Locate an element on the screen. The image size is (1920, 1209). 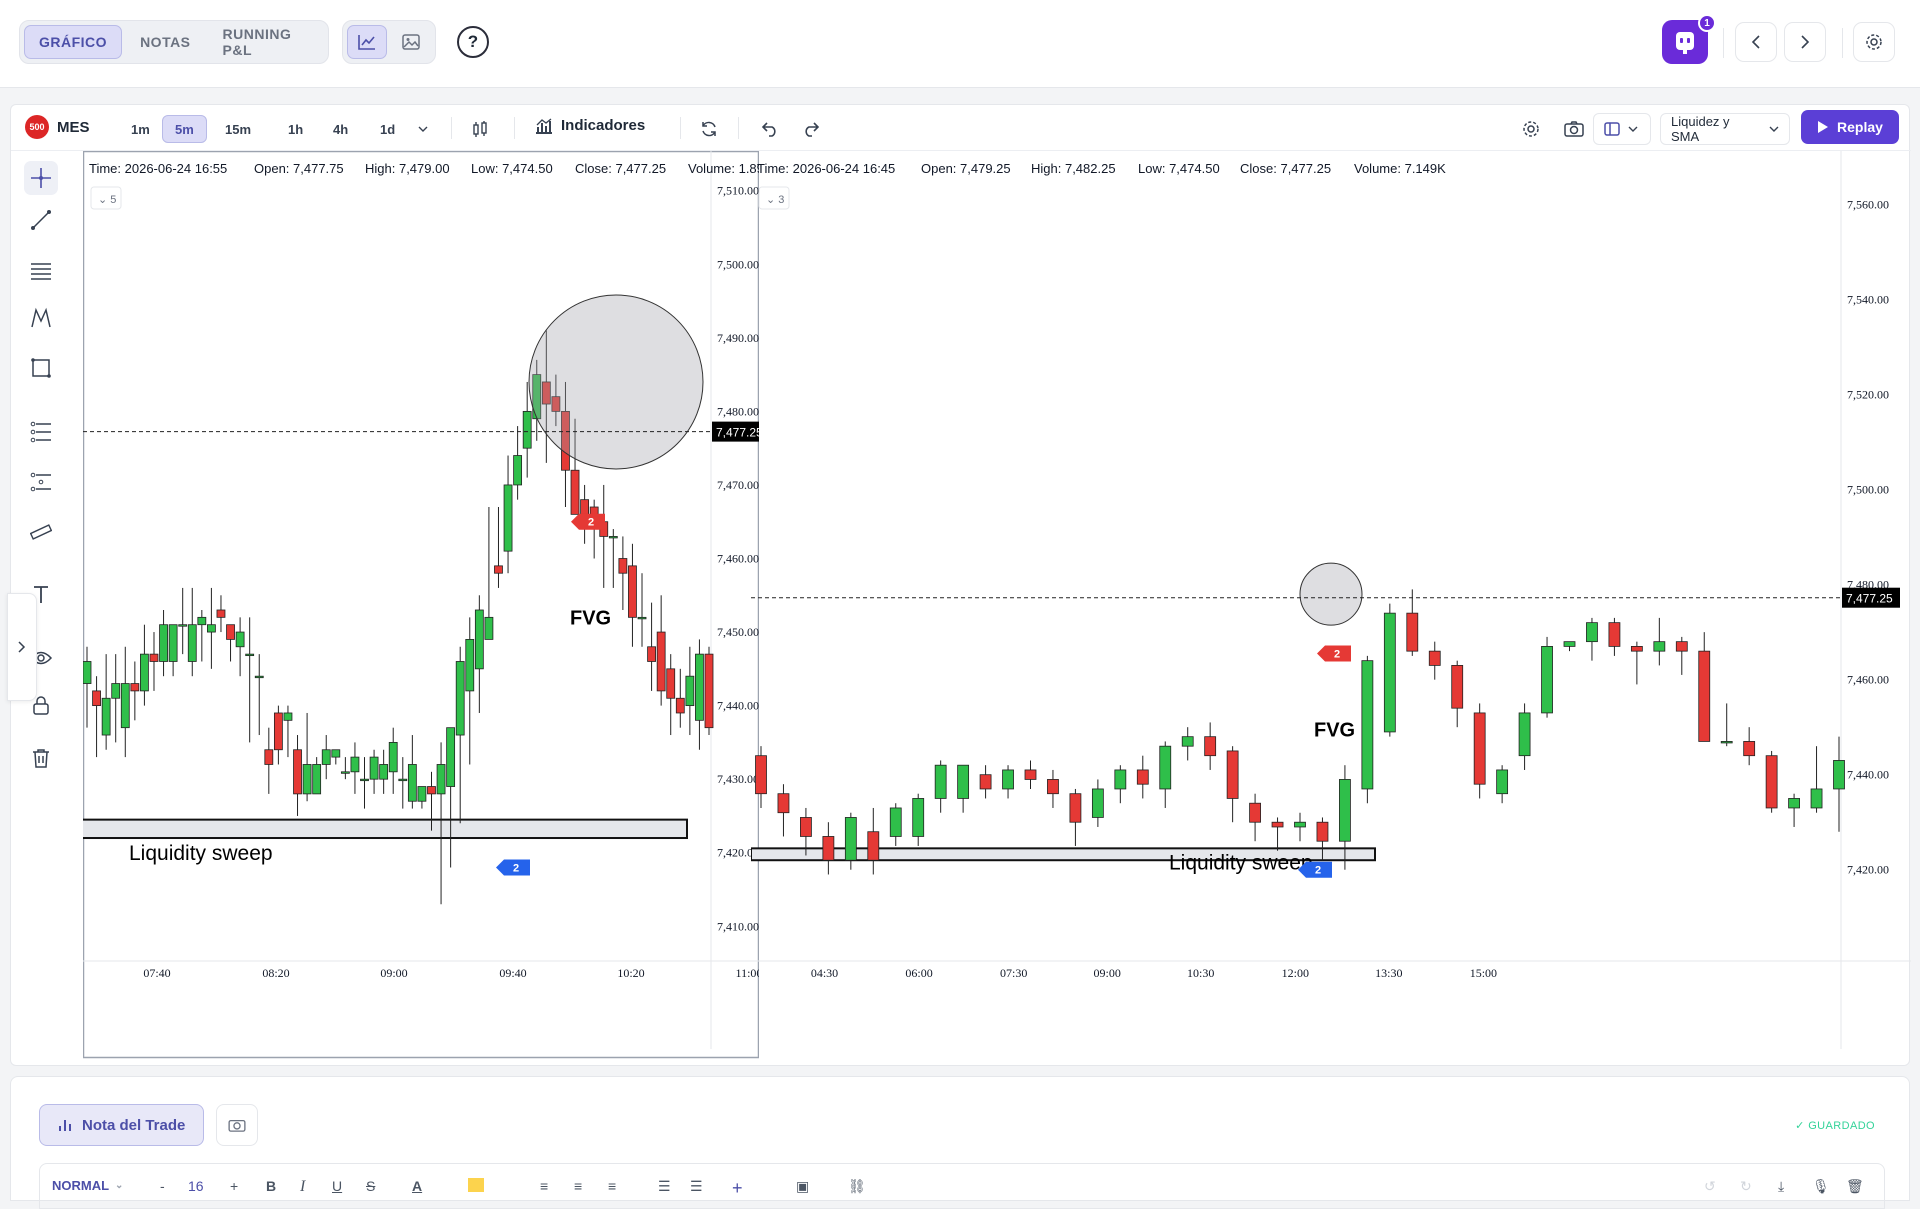
strikethrough-button: S is located at coordinates (370, 1186).